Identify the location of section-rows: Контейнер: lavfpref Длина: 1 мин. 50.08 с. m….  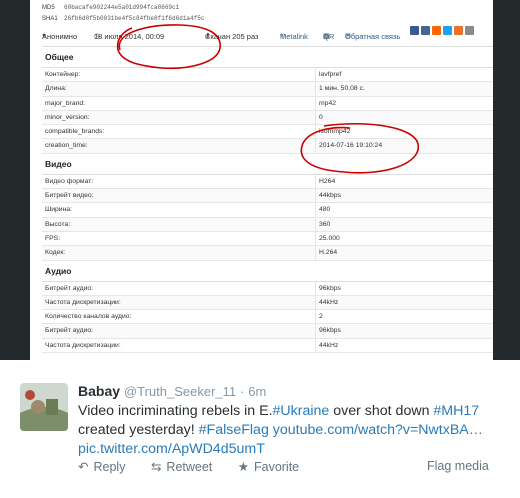
(267, 111).